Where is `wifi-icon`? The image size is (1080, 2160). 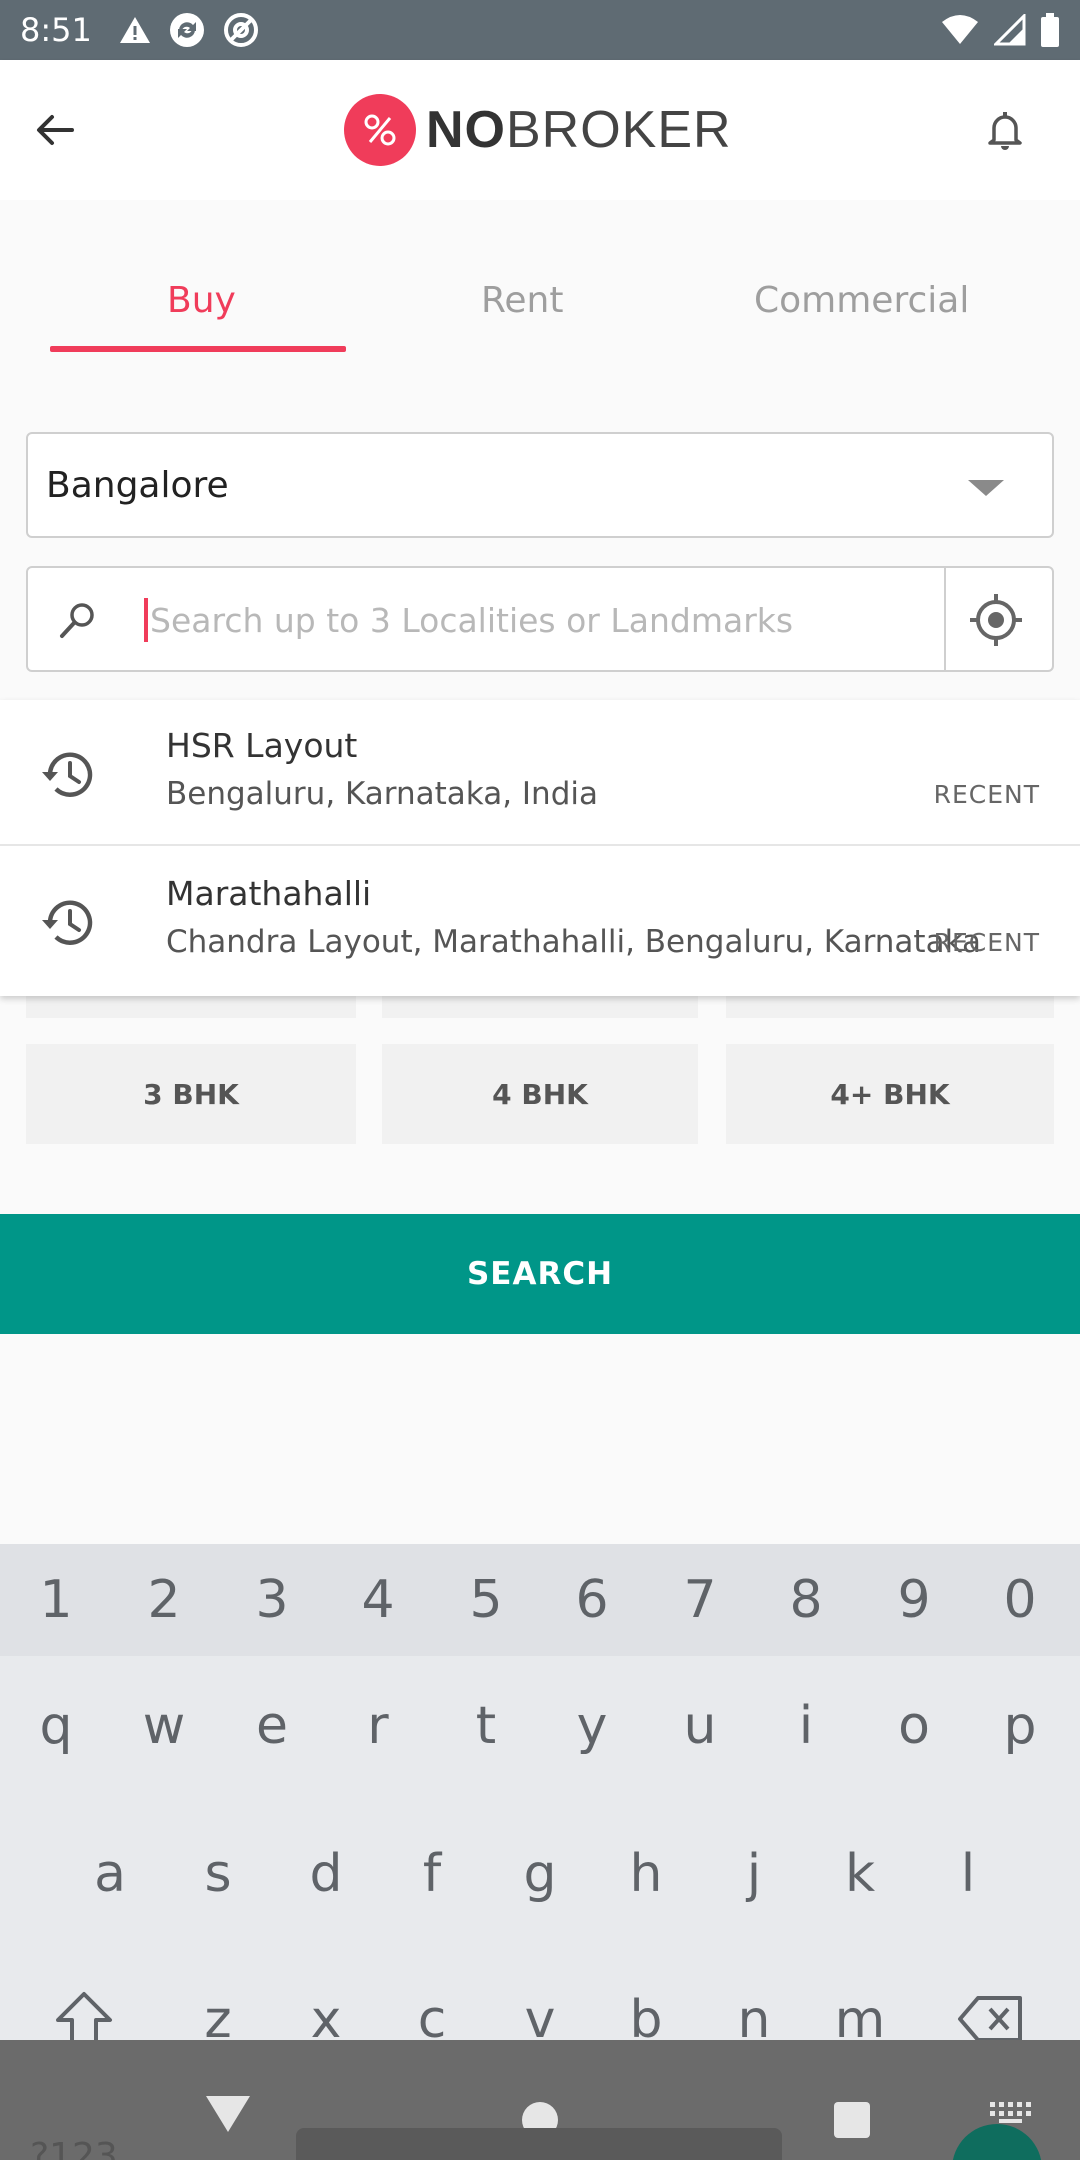 wifi-icon is located at coordinates (960, 29).